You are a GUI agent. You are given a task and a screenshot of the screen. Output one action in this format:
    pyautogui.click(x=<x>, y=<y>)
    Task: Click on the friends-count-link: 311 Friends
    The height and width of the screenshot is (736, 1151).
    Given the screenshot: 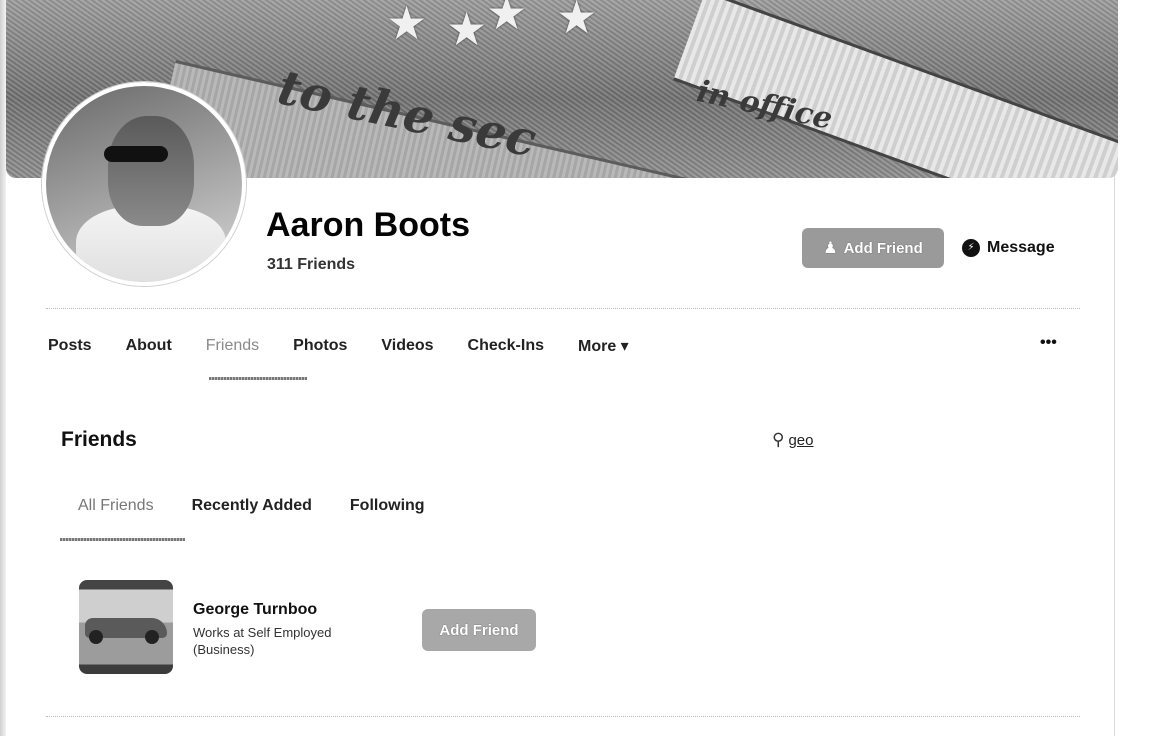 What is the action you would take?
    pyautogui.click(x=311, y=265)
    